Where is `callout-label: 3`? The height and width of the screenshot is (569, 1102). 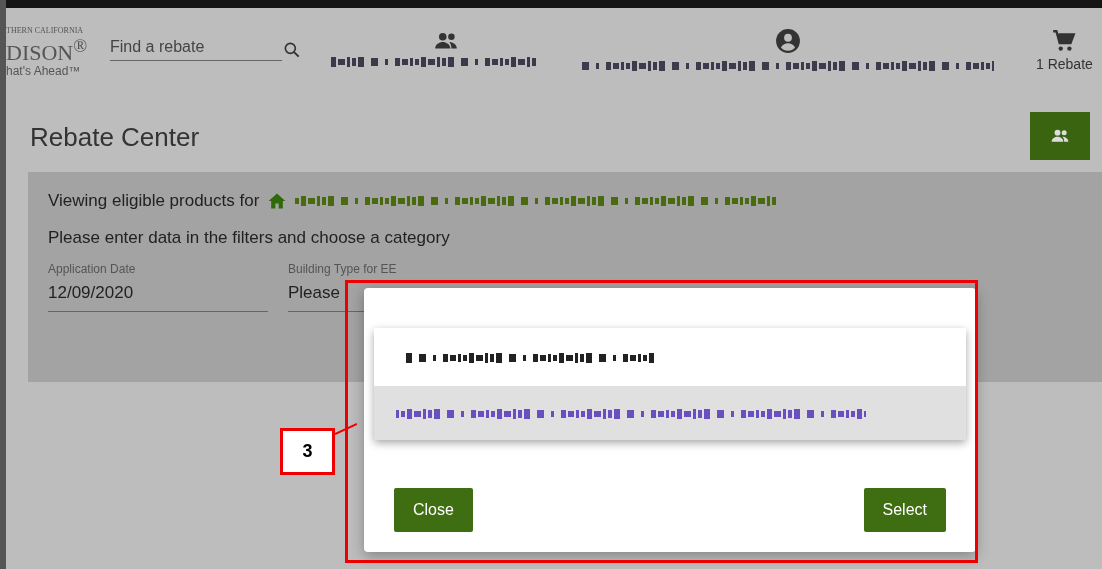
callout-label: 3 is located at coordinates (307, 451).